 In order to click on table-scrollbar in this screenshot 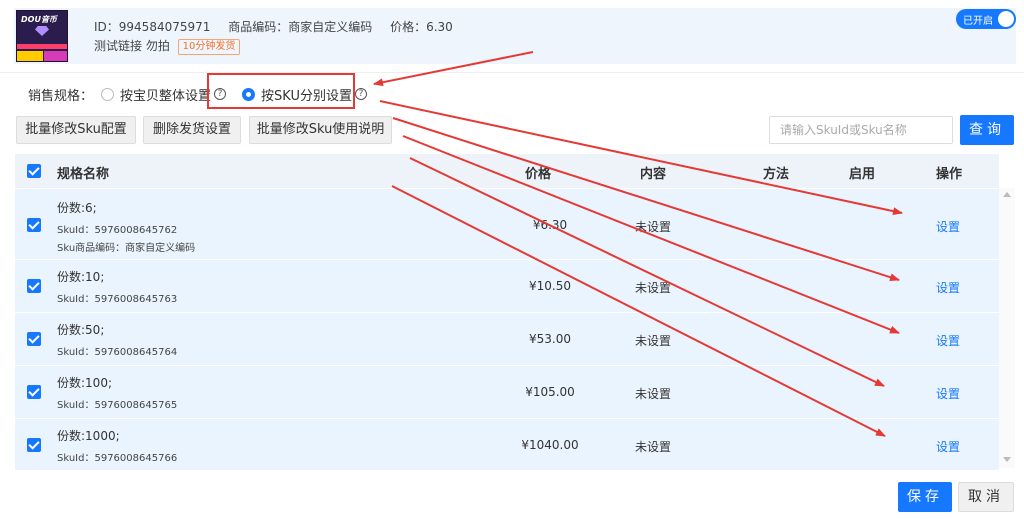, I will do `click(1007, 328)`.